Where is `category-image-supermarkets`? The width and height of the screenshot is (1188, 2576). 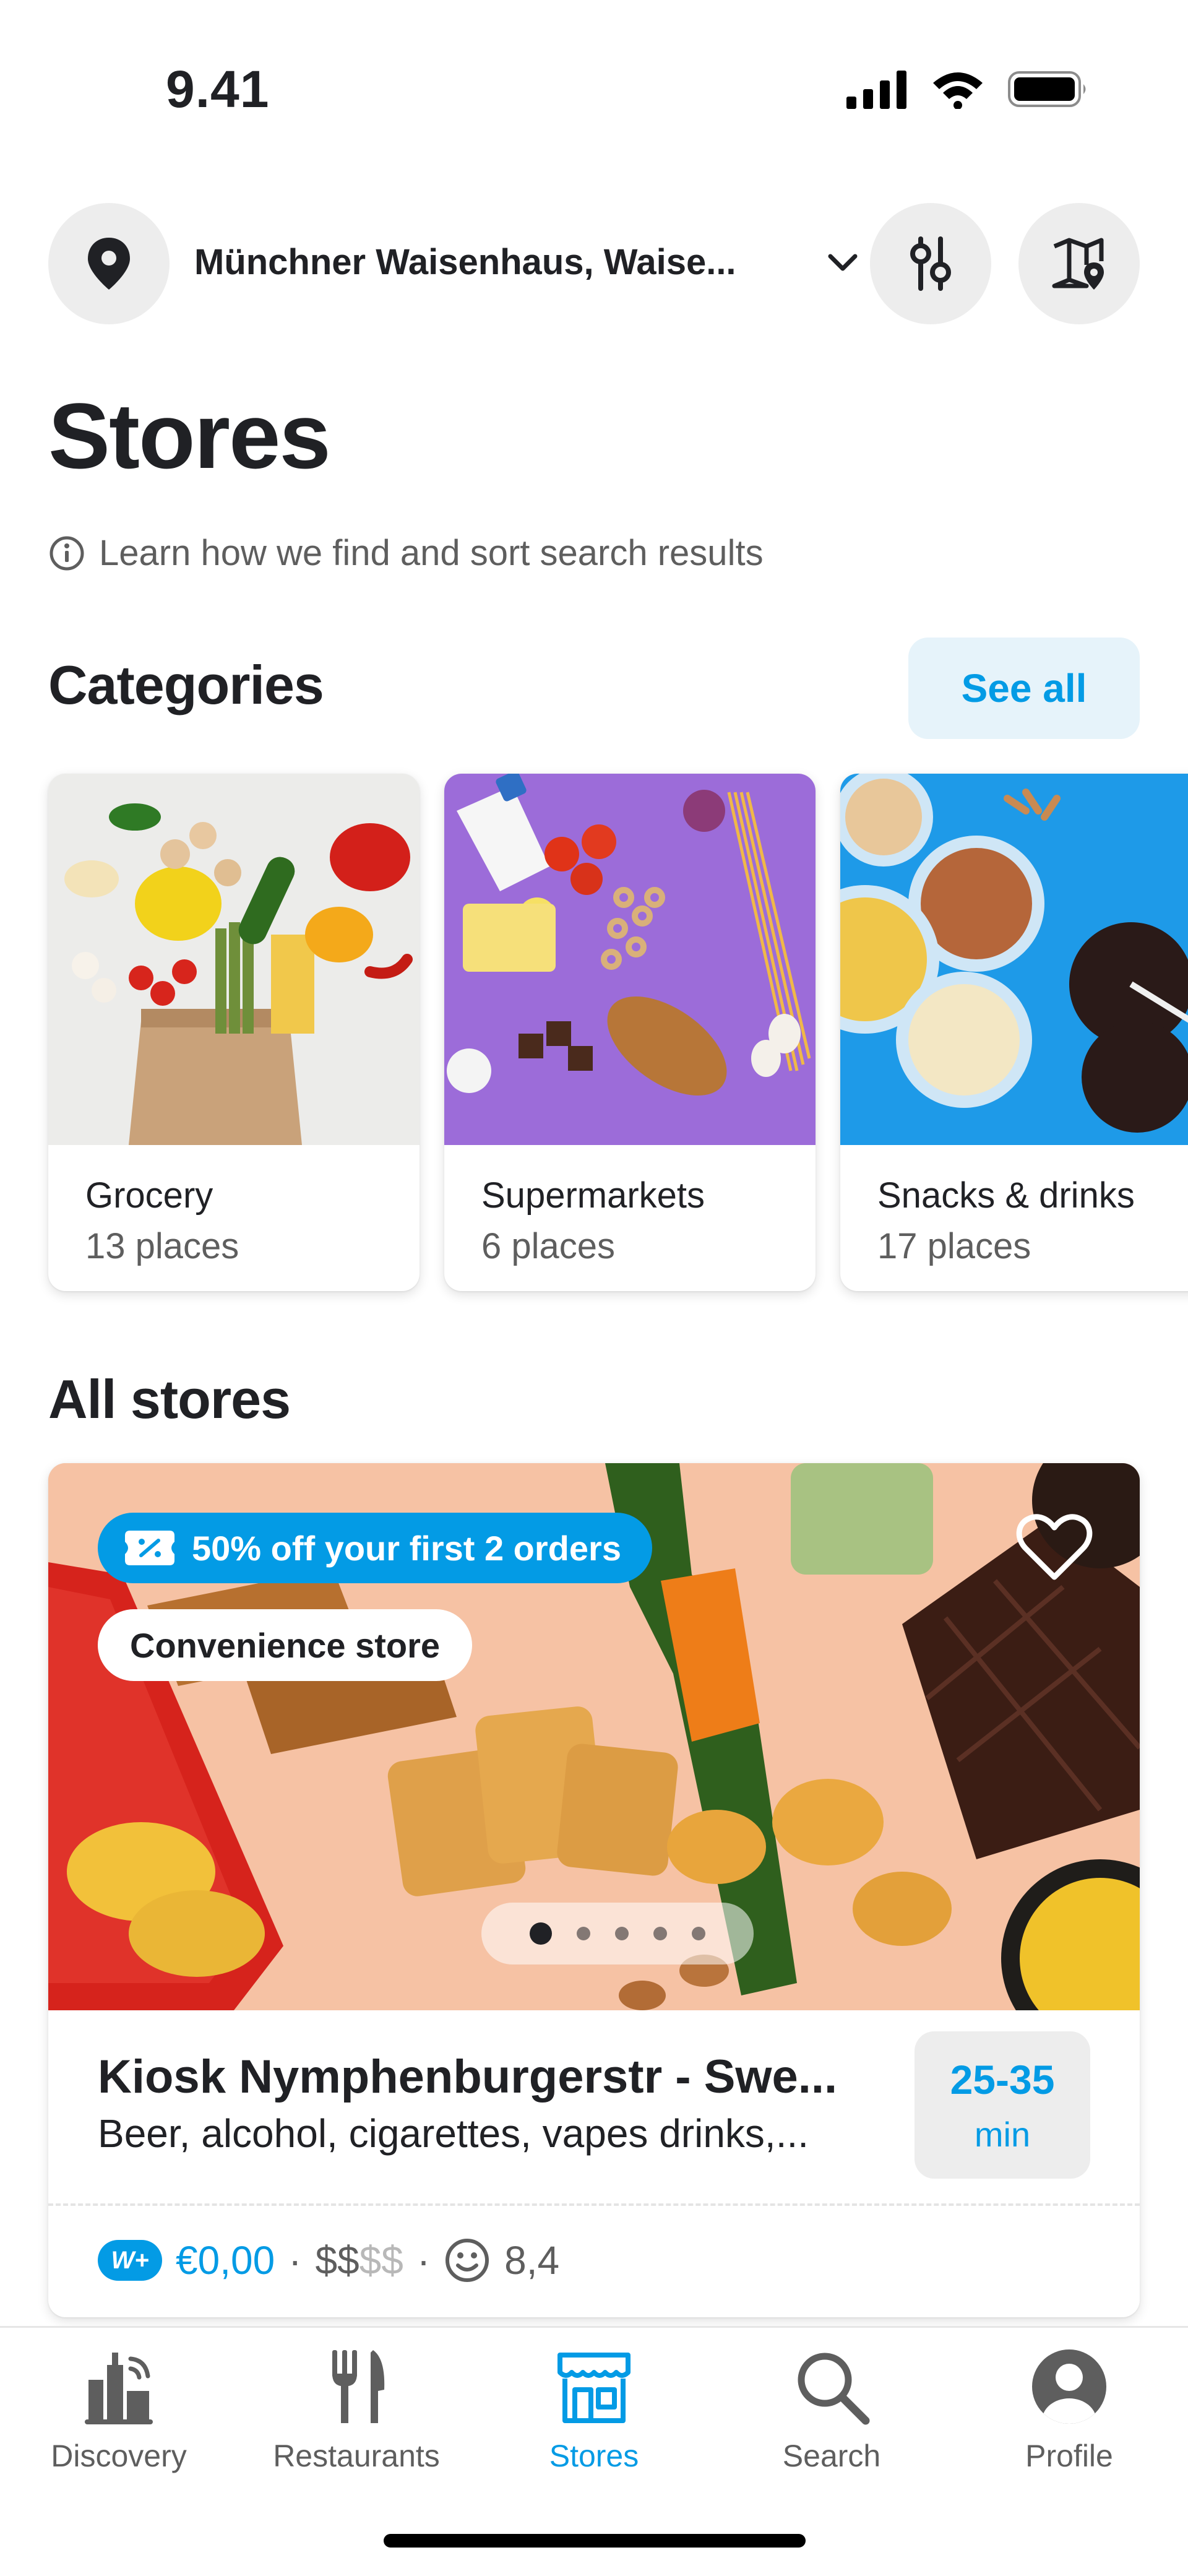 category-image-supermarkets is located at coordinates (630, 959).